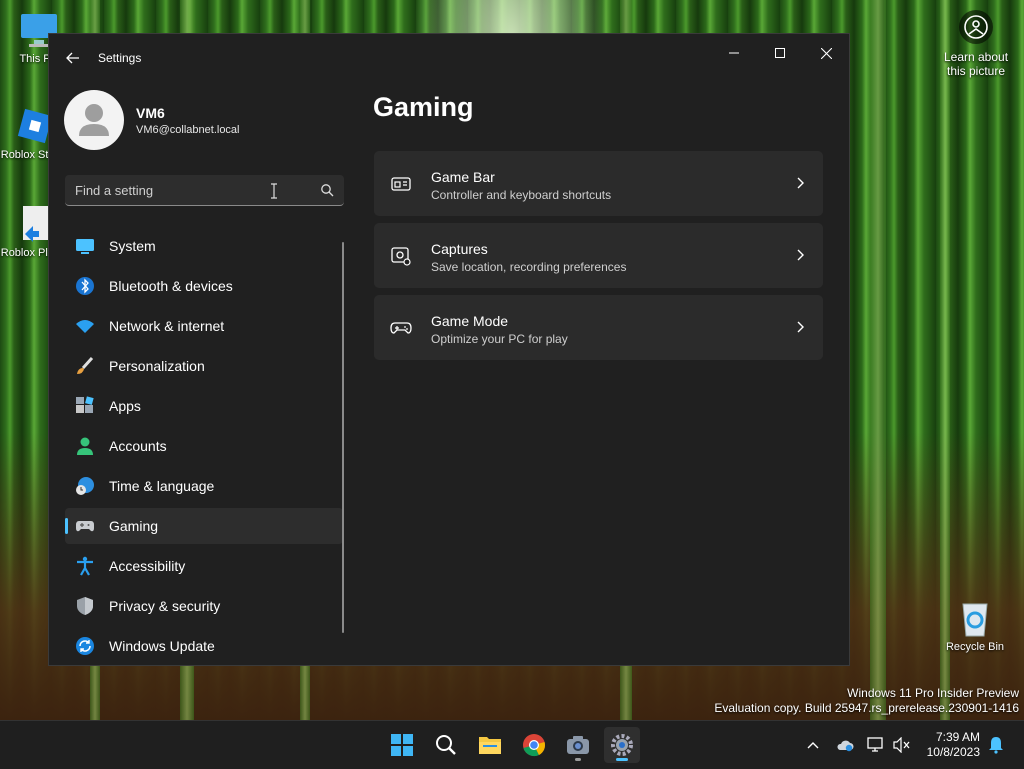  What do you see at coordinates (204, 246) in the screenshot?
I see `nav-item-system: System` at bounding box center [204, 246].